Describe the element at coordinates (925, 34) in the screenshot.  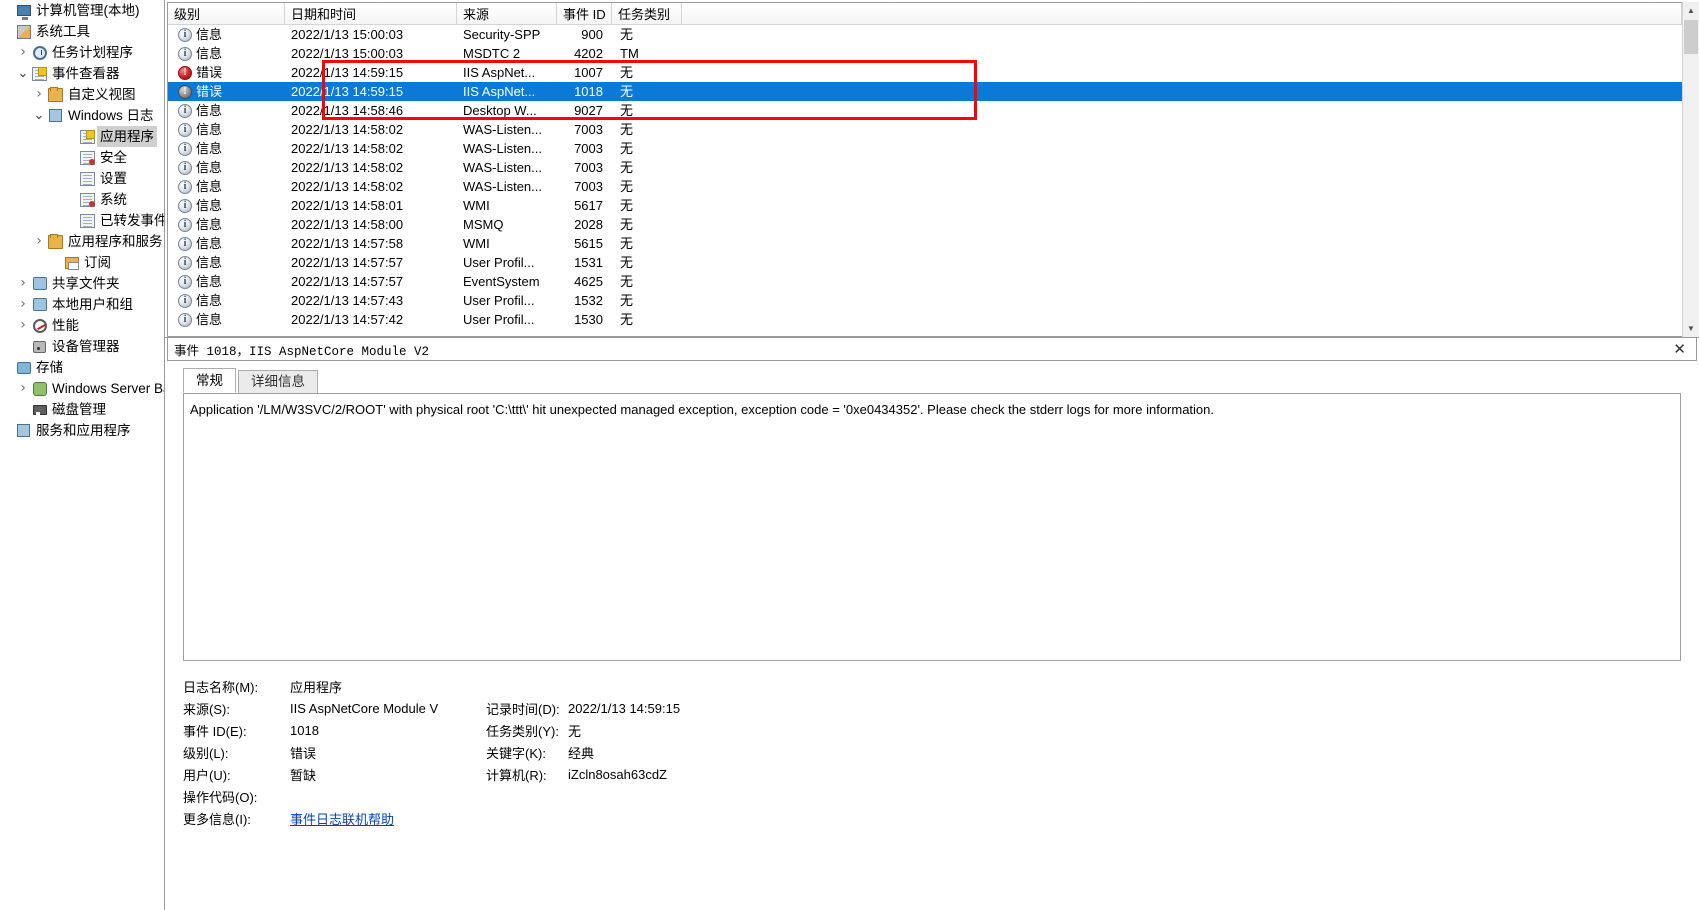
I see `table-row: i 信息 2022/1/13 15:00:03 Security-SPP 900 无` at that location.